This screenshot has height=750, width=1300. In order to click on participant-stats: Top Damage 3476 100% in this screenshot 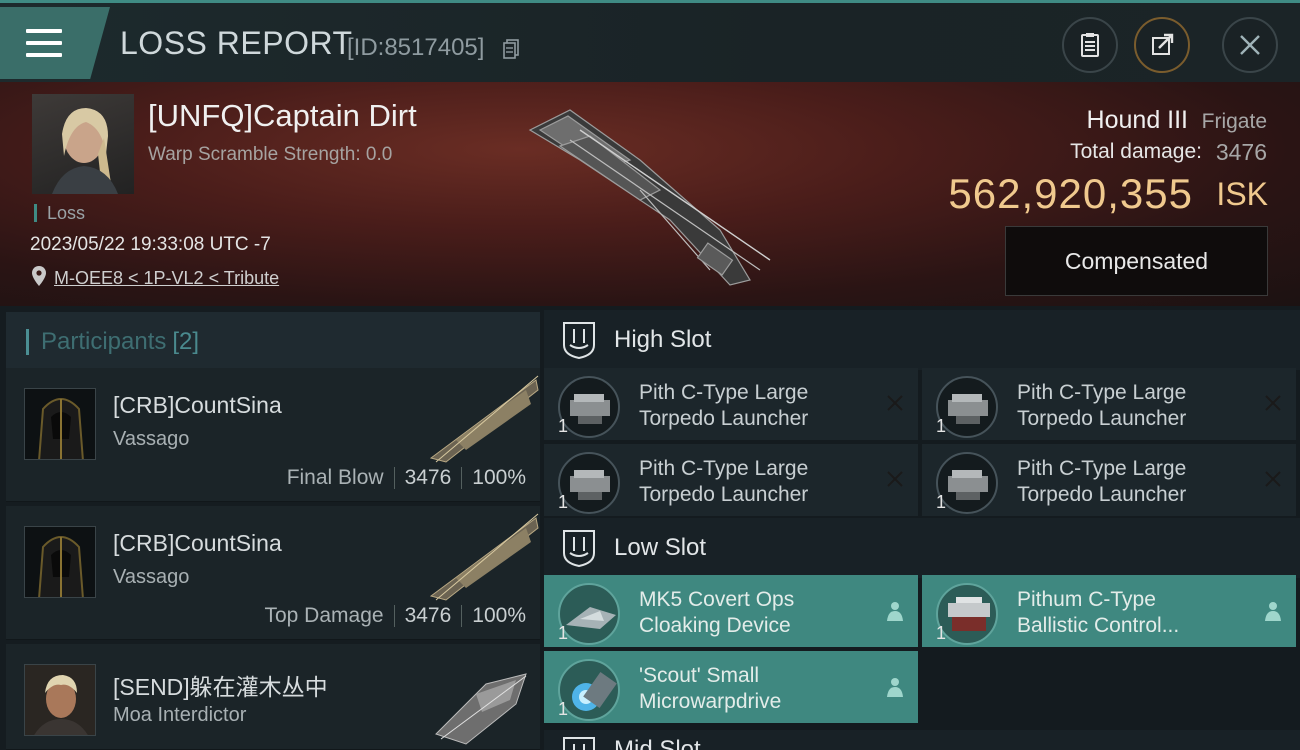, I will do `click(395, 616)`.